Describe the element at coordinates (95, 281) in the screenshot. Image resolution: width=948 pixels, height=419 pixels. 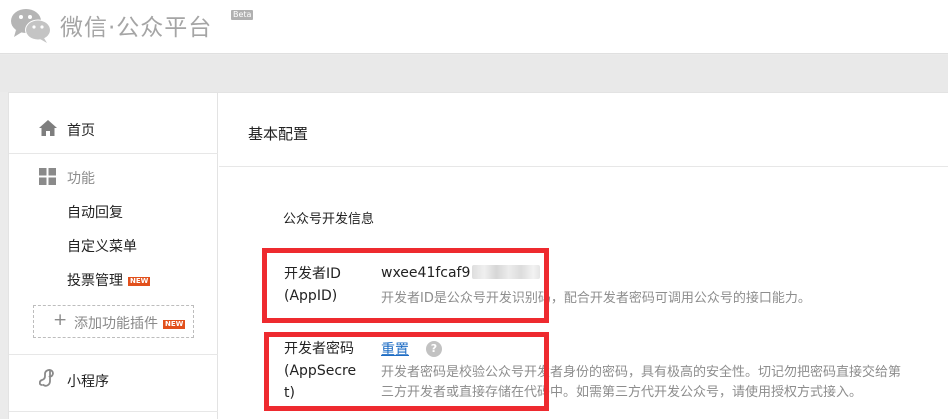
I see `sidebar-item-label: 投票管理` at that location.